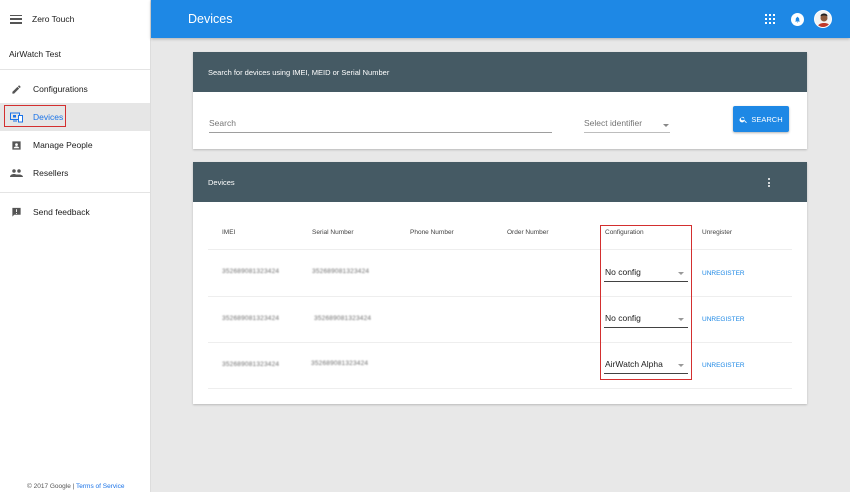 This screenshot has height=492, width=850. I want to click on copyright-text: © 2017 Google |, so click(51, 486).